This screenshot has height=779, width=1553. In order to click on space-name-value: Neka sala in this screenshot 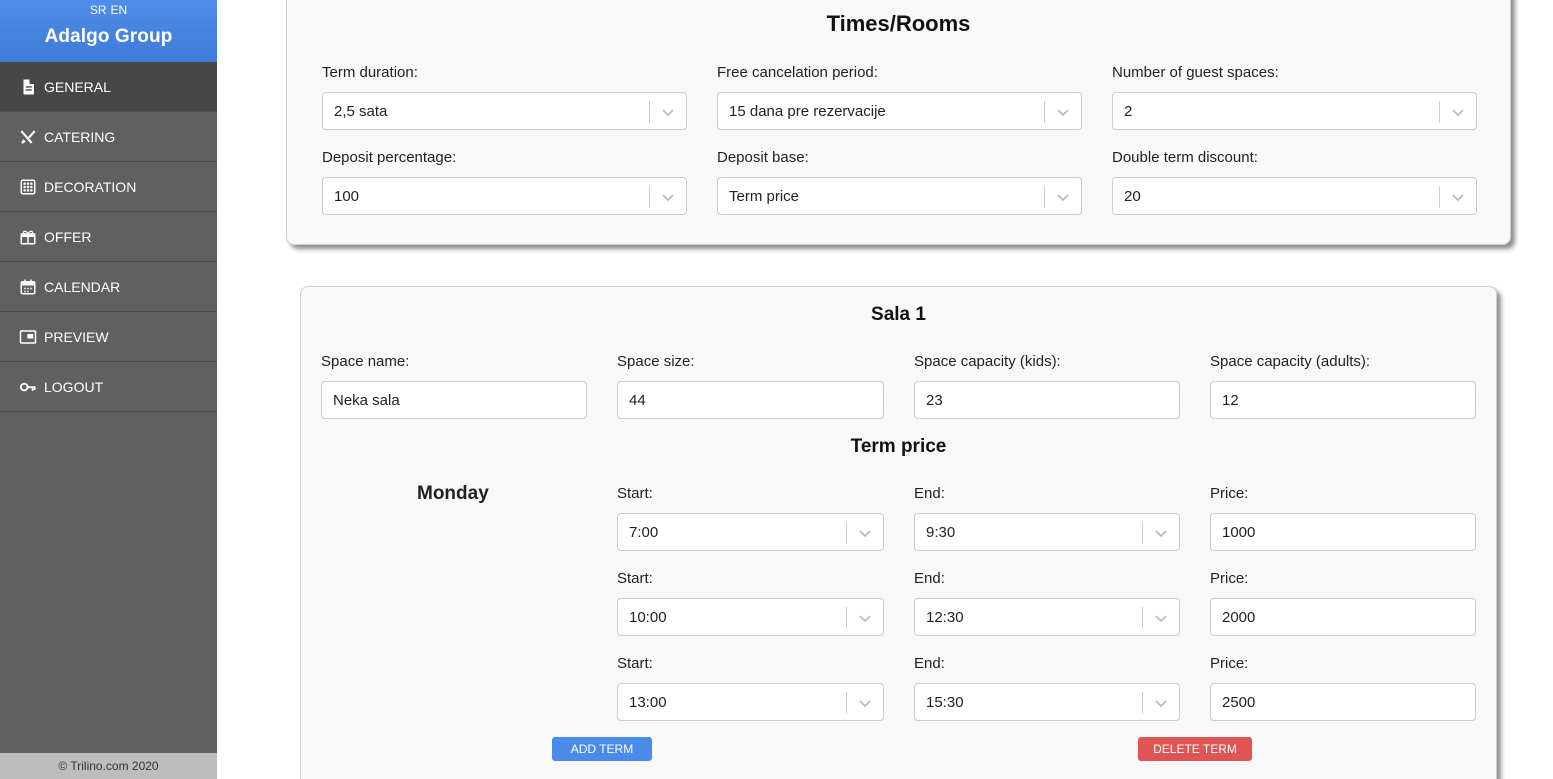, I will do `click(366, 400)`.